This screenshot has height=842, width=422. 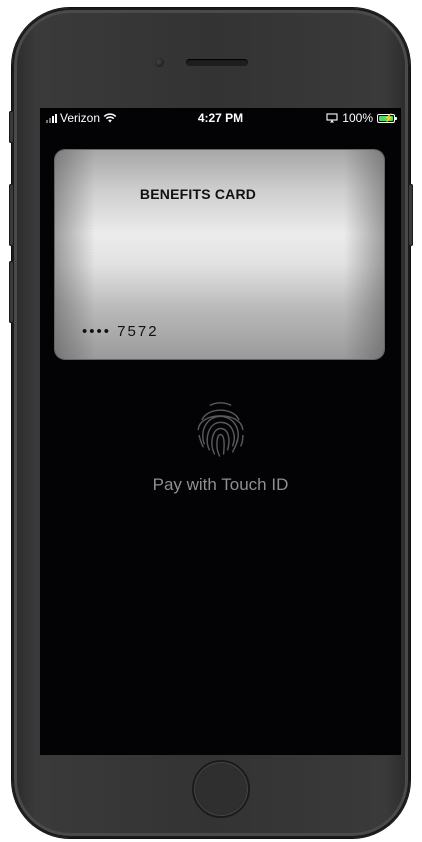 What do you see at coordinates (387, 118) in the screenshot?
I see `battery-charging-icon: ⚡` at bounding box center [387, 118].